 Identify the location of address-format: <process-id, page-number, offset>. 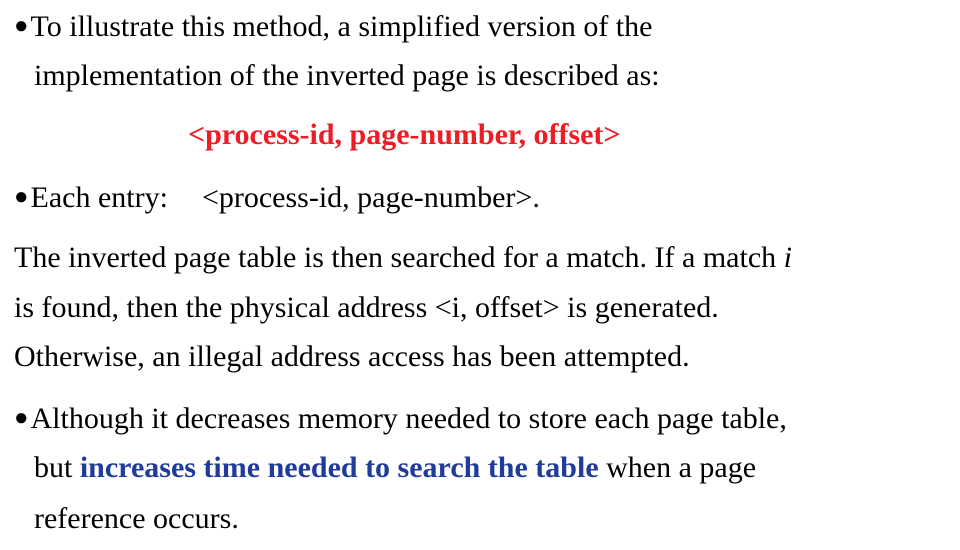
(404, 134).